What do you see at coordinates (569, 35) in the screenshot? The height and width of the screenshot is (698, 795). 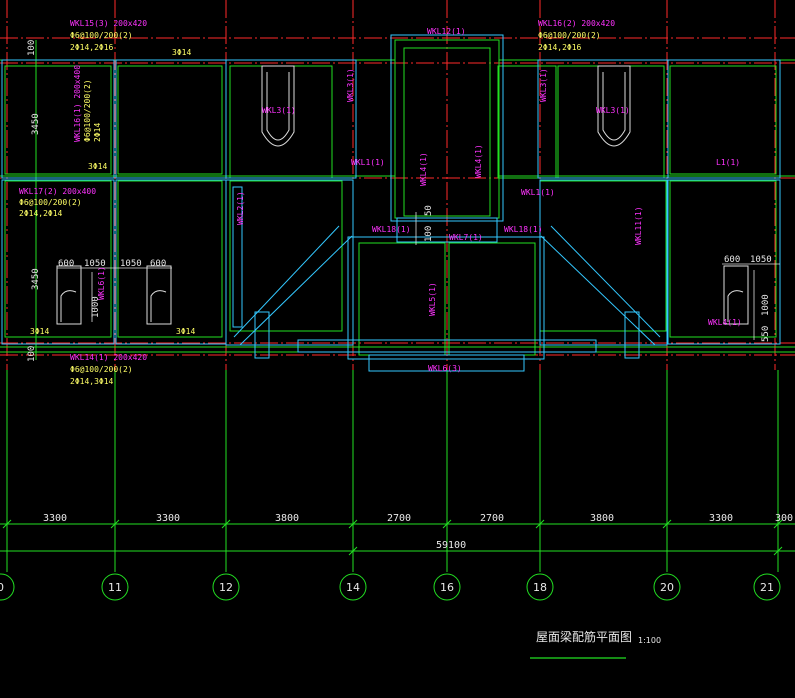 I see `beam-stirrup-wkl16: Φ6@100/200(2)` at bounding box center [569, 35].